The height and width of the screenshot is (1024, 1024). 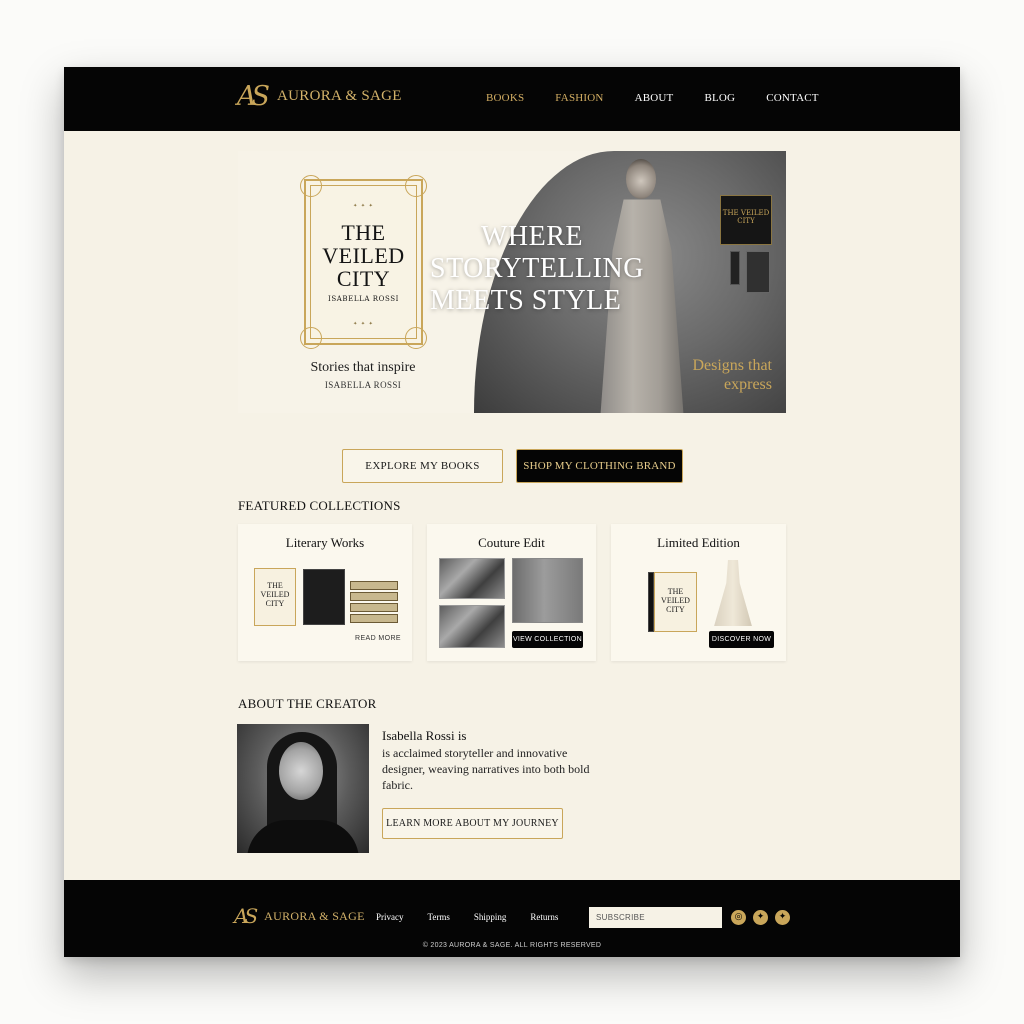 I want to click on tagline-line: Designs that, so click(x=732, y=365).